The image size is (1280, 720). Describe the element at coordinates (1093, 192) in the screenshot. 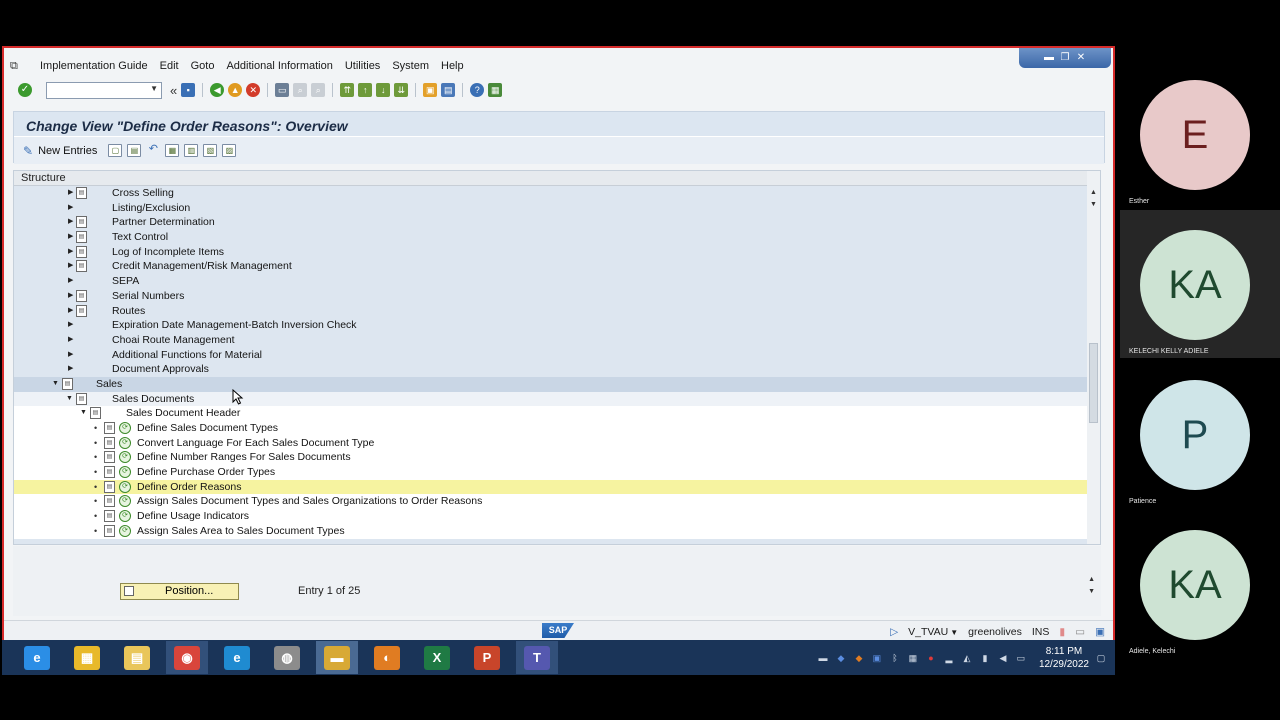

I see `scroll-up-icon: ▲` at that location.